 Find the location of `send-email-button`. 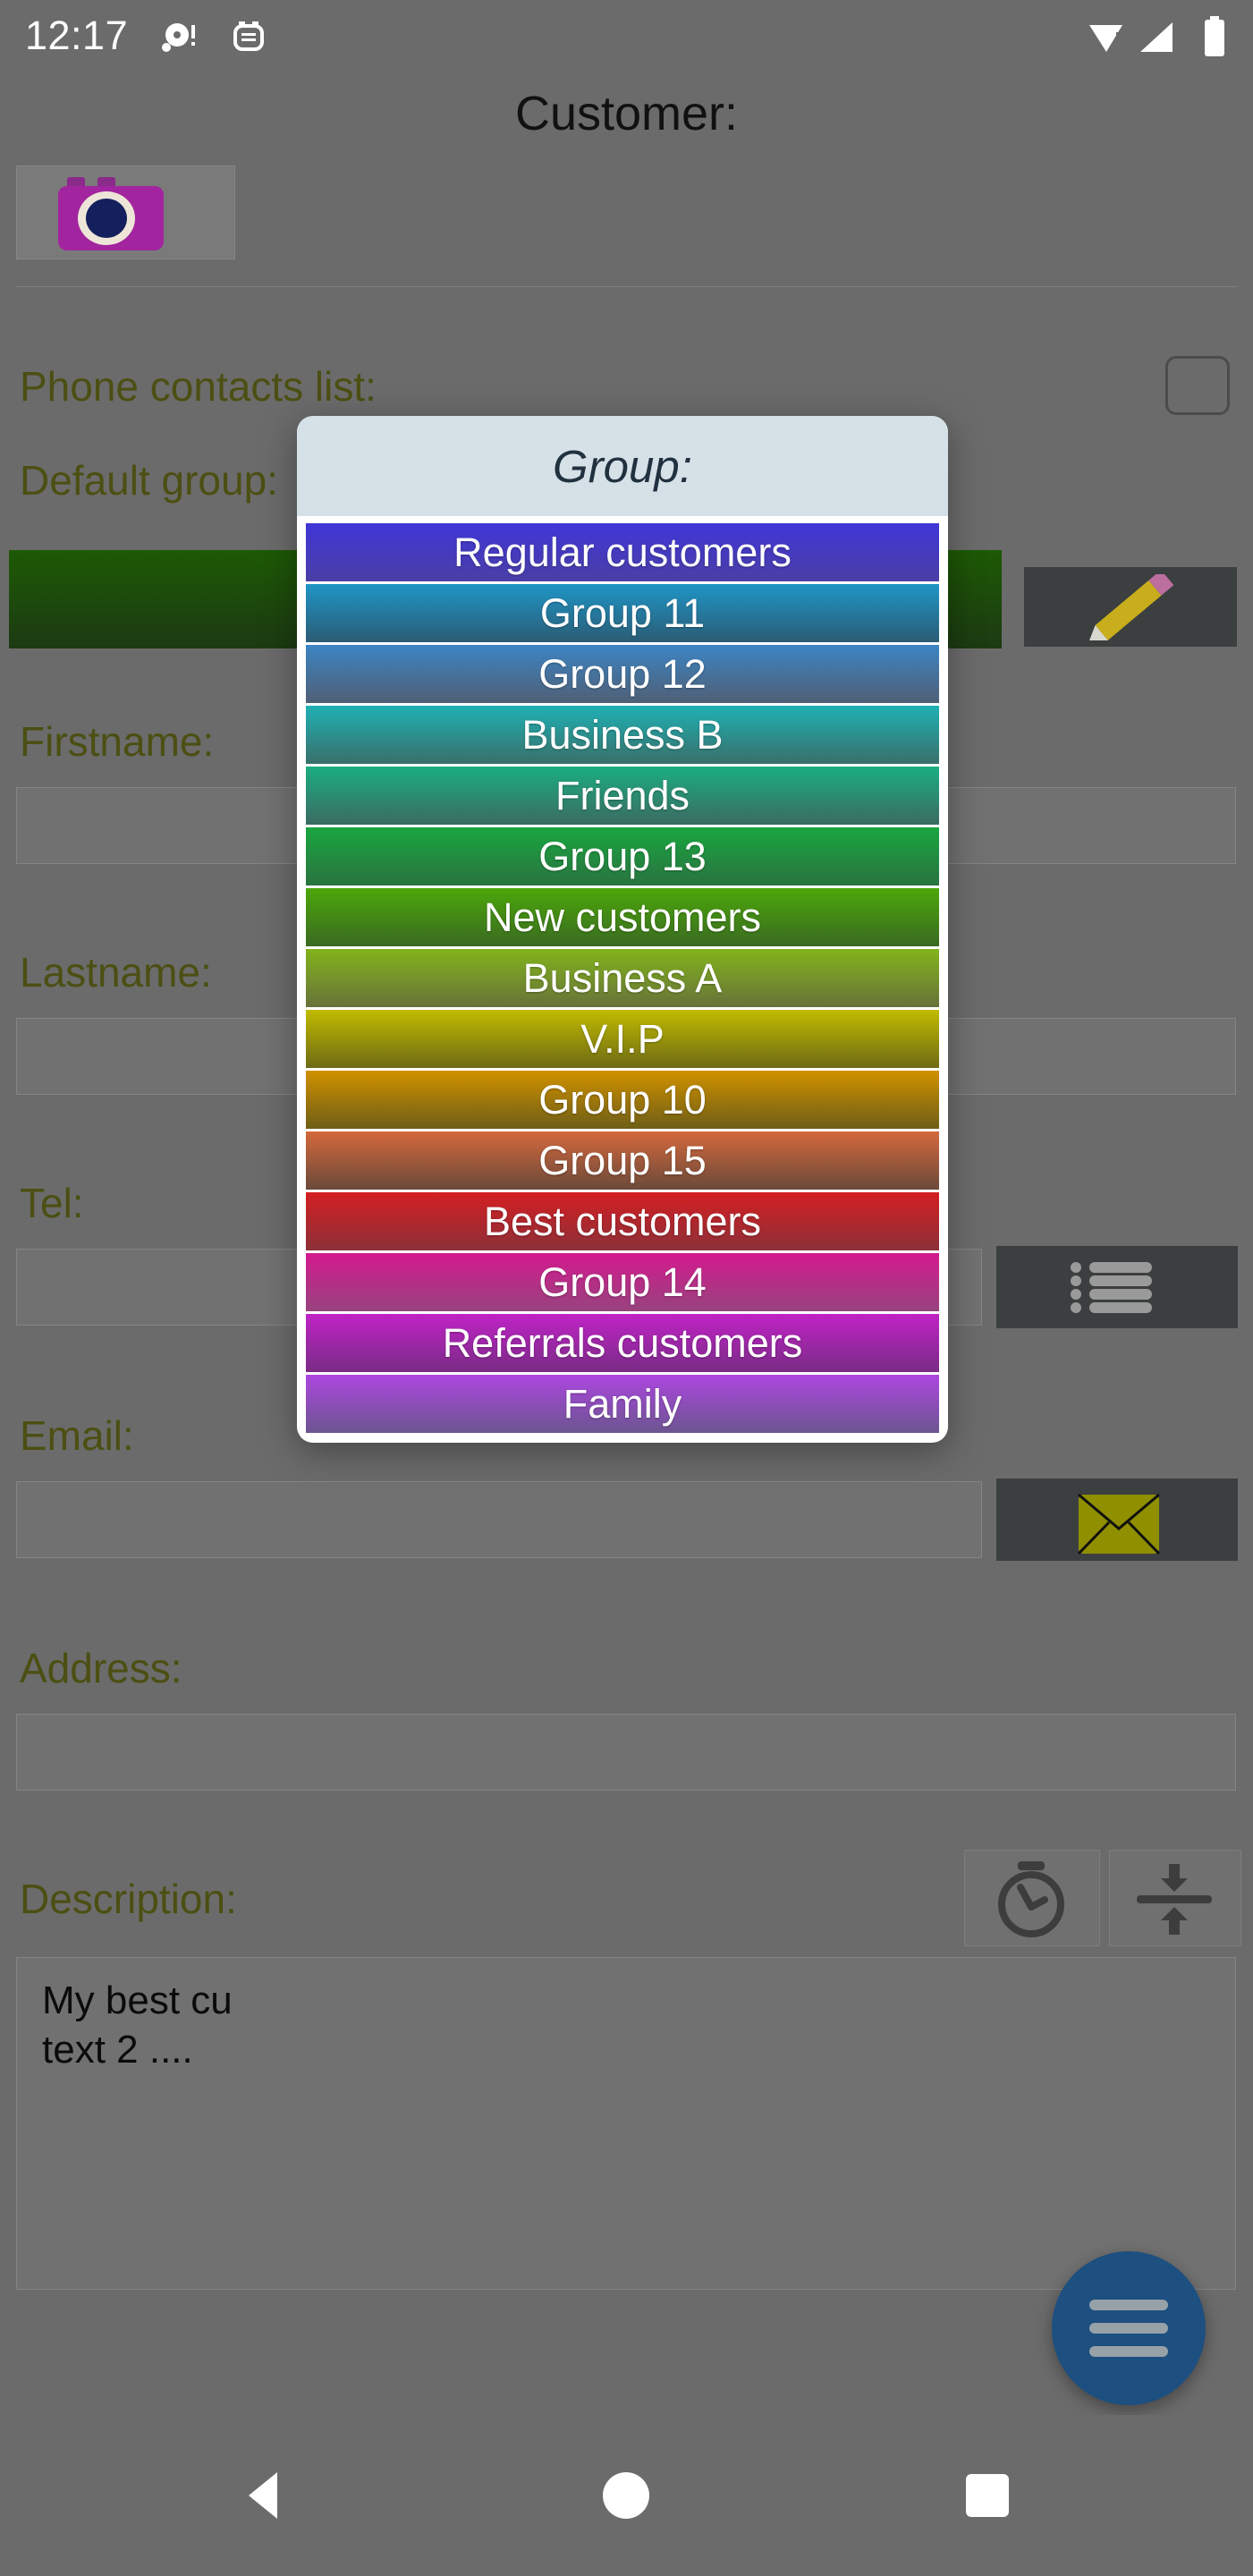

send-email-button is located at coordinates (1117, 1520).